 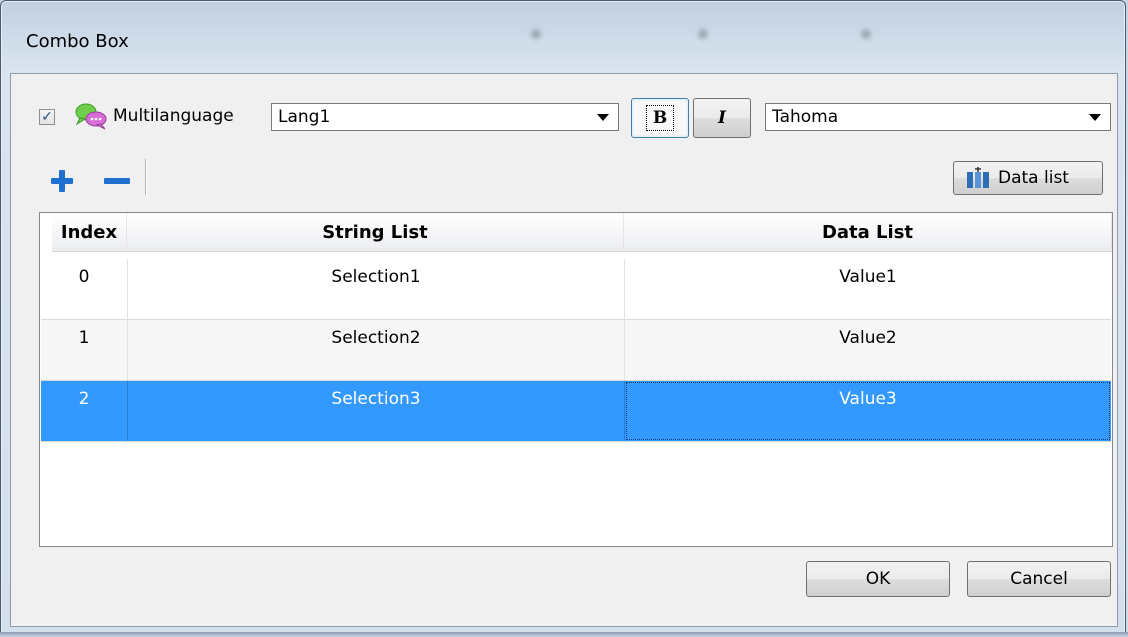 What do you see at coordinates (868, 411) in the screenshot?
I see `data-list-cell: Value3` at bounding box center [868, 411].